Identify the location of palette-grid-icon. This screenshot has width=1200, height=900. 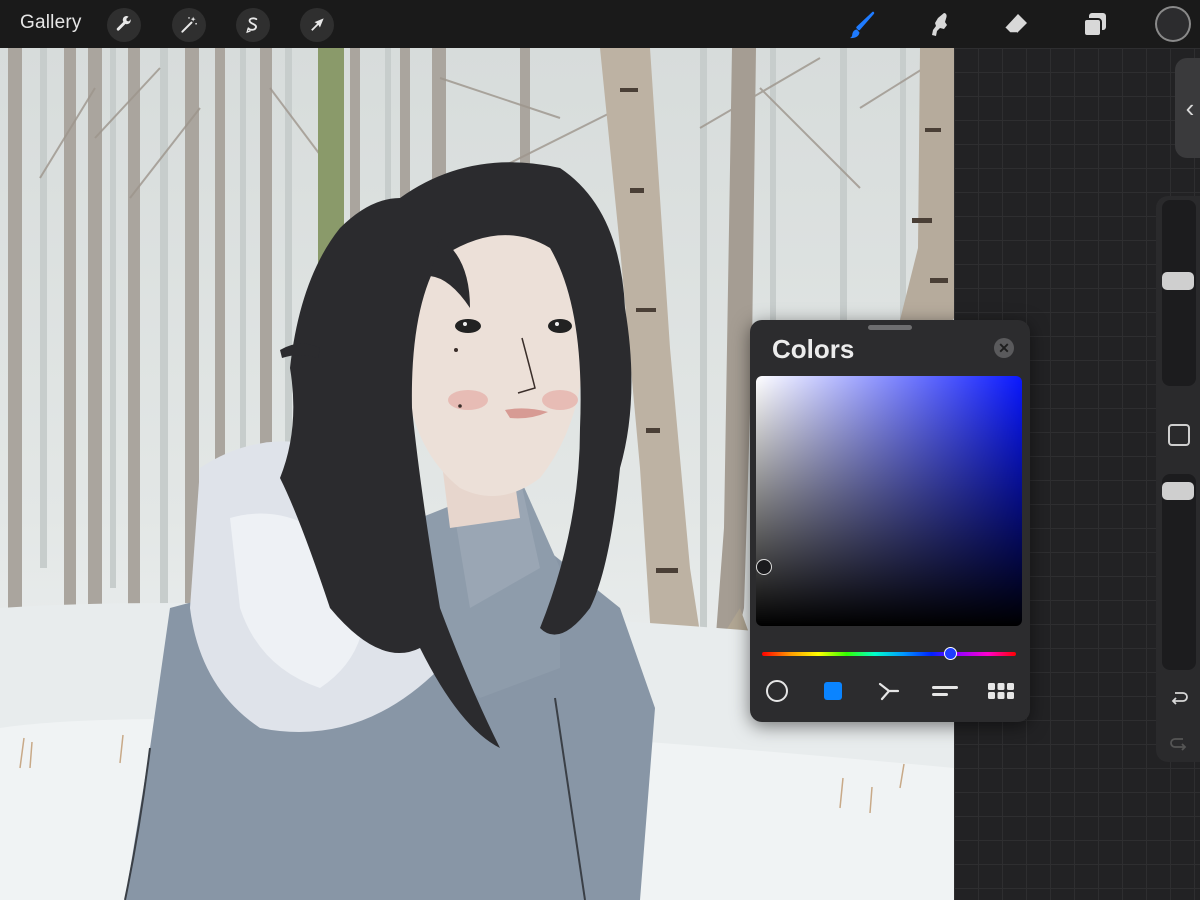
(1001, 691).